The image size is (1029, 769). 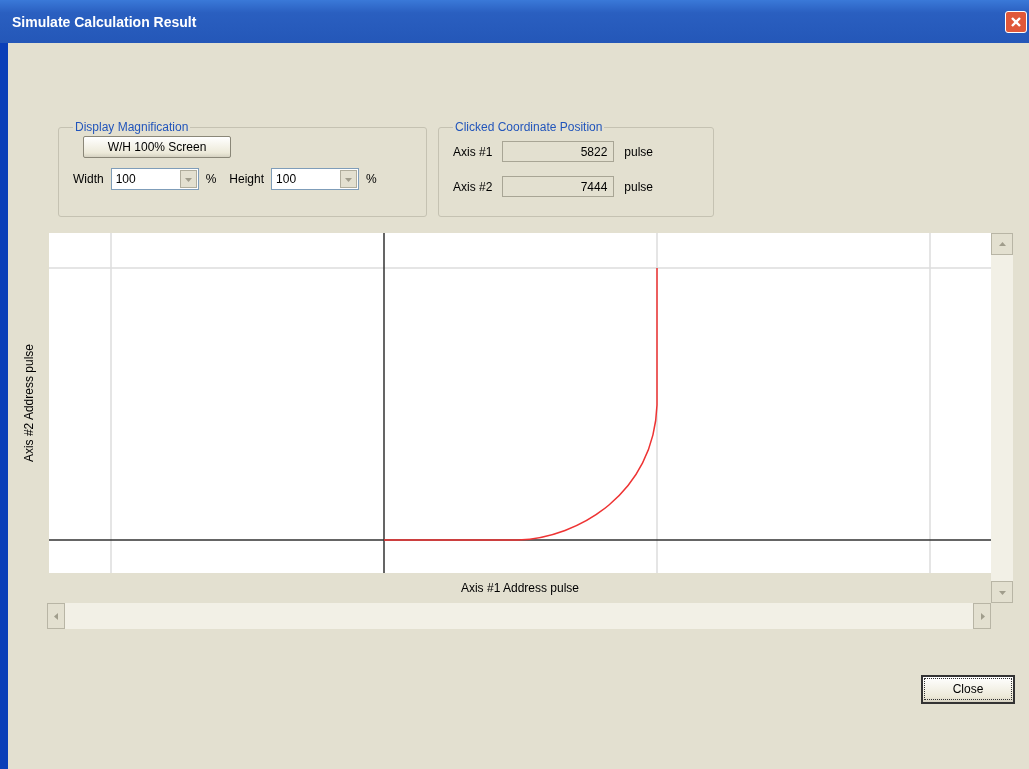 I want to click on axis-label: Axis #2, so click(x=473, y=186).